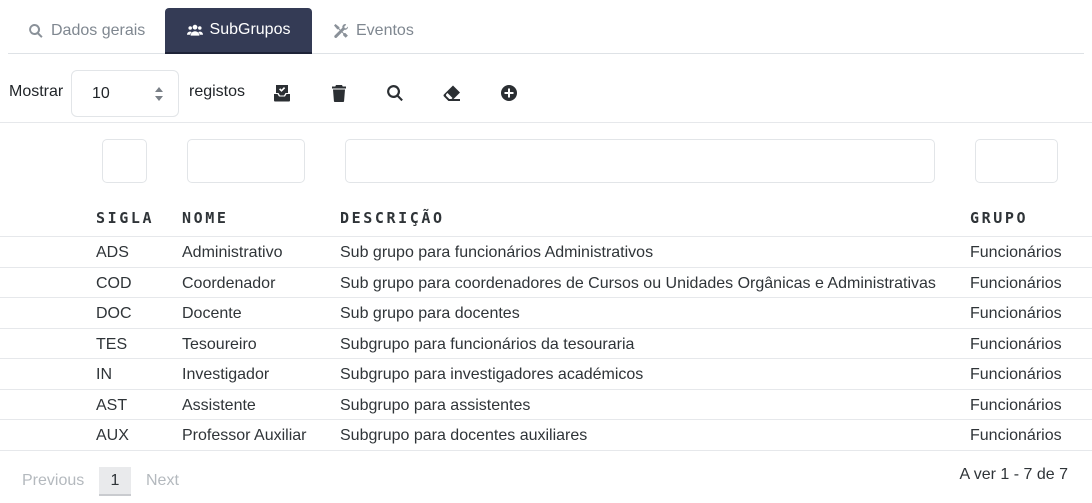  I want to click on column-header-nome: NOME, so click(205, 218).